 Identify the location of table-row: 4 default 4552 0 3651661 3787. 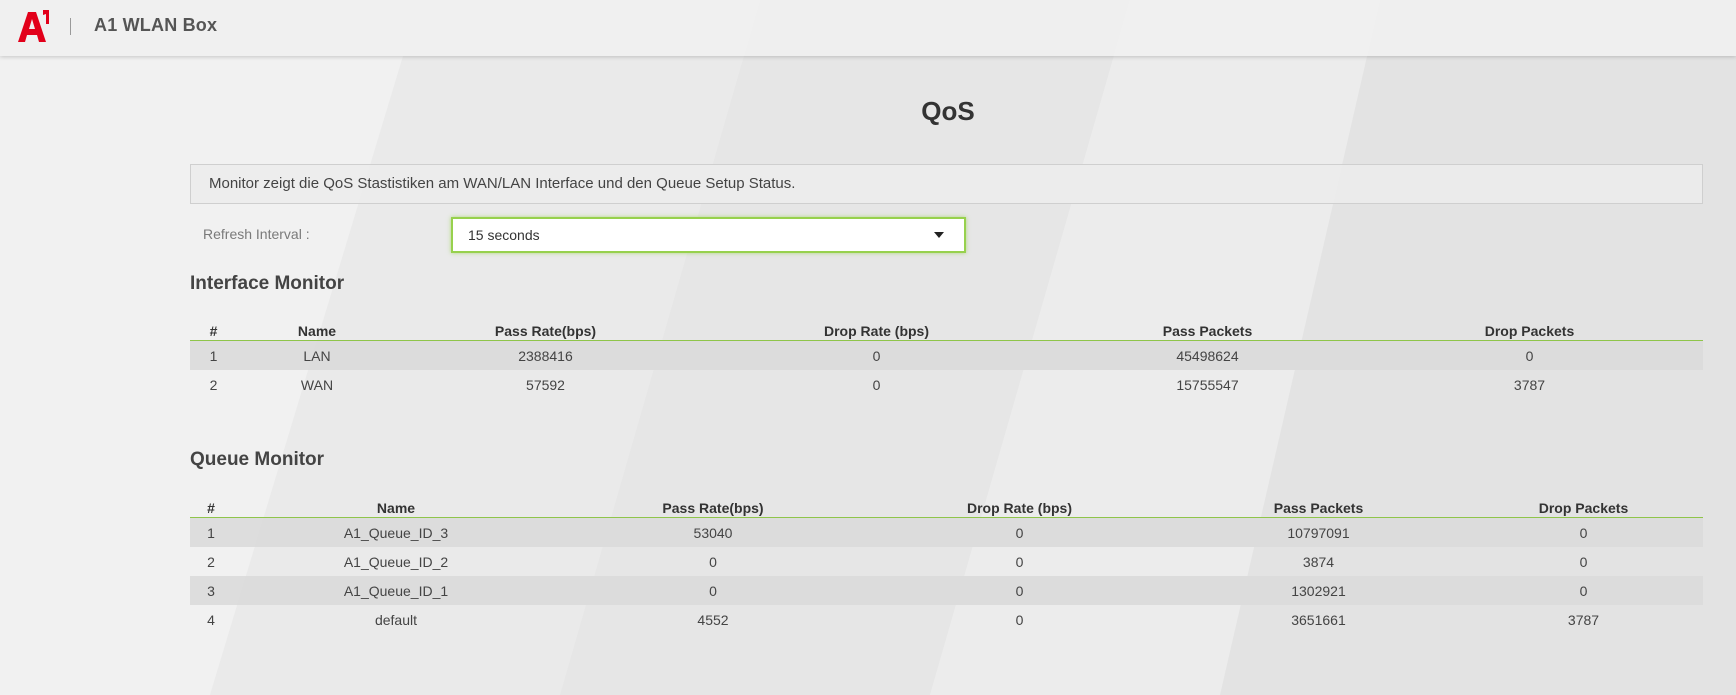
(946, 619).